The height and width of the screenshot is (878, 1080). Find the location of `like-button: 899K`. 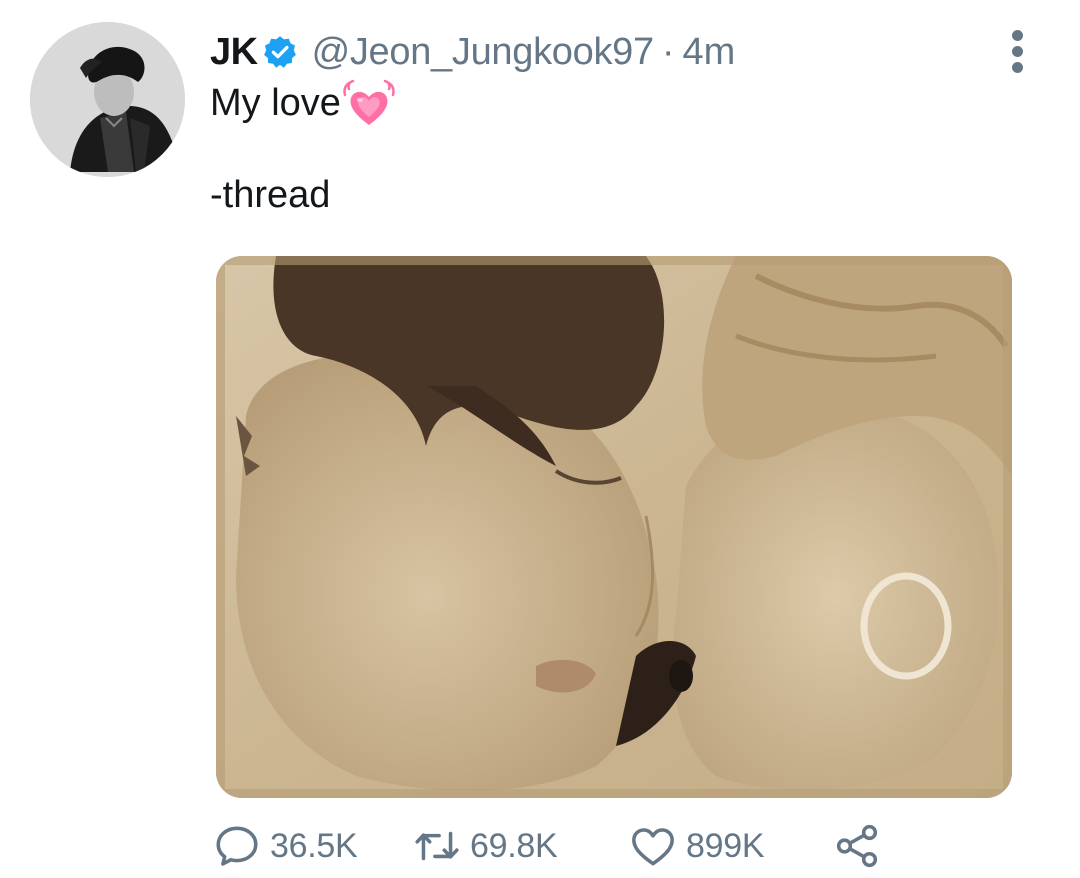

like-button: 899K is located at coordinates (696, 846).